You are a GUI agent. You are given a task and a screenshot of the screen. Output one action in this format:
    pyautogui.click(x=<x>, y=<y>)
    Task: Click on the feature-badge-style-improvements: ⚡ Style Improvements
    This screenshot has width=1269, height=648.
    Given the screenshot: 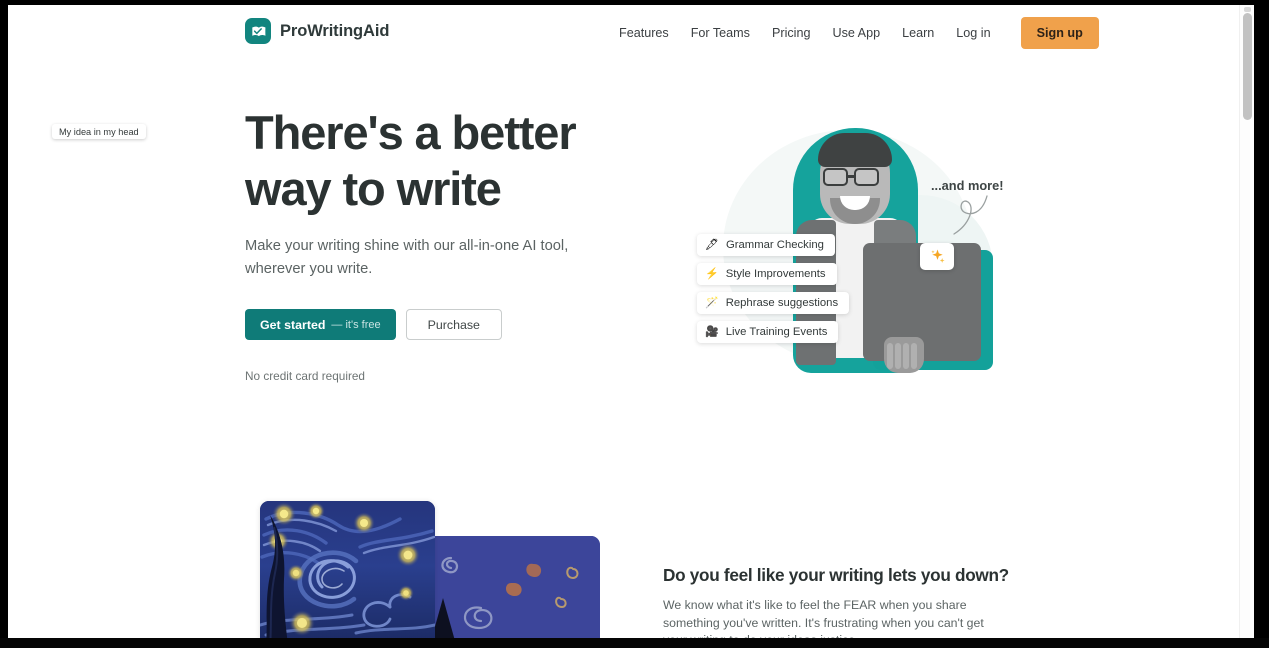 What is the action you would take?
    pyautogui.click(x=767, y=274)
    